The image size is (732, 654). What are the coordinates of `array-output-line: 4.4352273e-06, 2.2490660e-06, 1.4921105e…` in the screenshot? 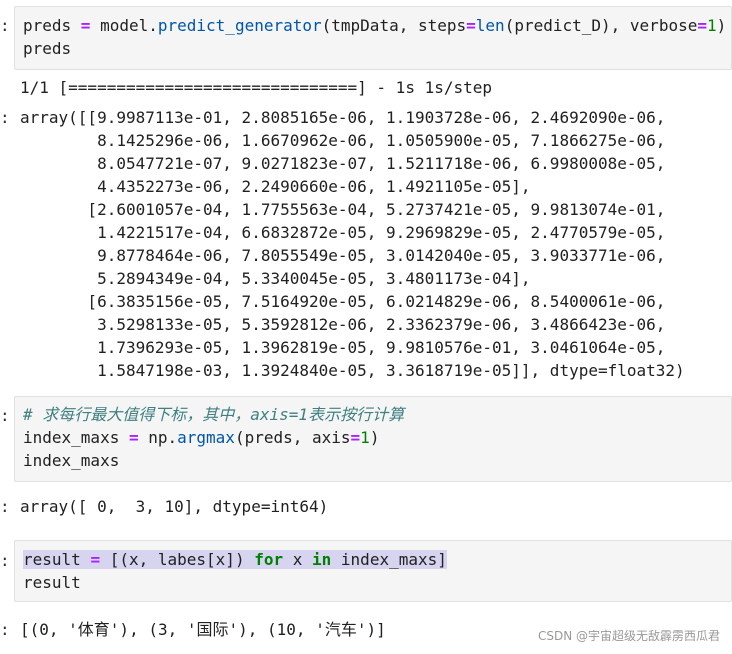 It's located at (275, 186).